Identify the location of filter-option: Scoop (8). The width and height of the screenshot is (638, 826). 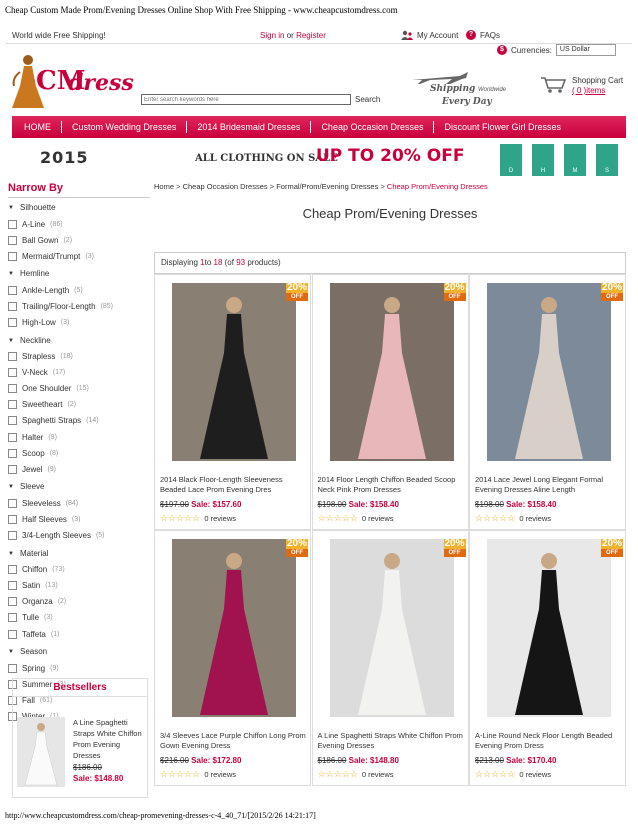
(79, 453).